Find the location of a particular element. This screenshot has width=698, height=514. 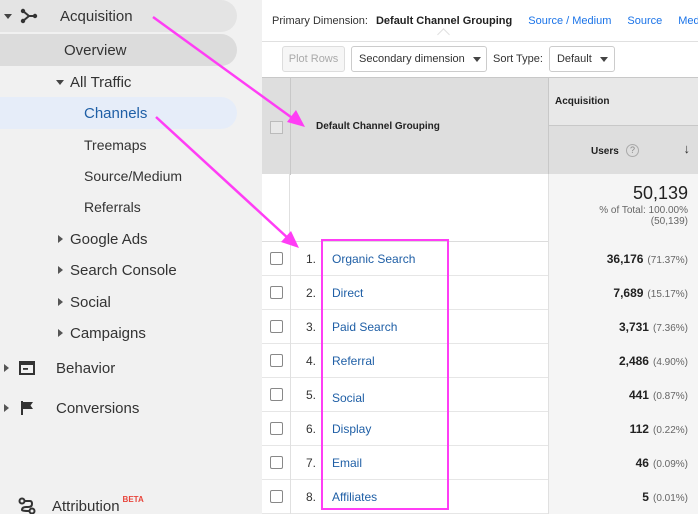

sidebar-item-referrals: Referrals is located at coordinates (112, 207).